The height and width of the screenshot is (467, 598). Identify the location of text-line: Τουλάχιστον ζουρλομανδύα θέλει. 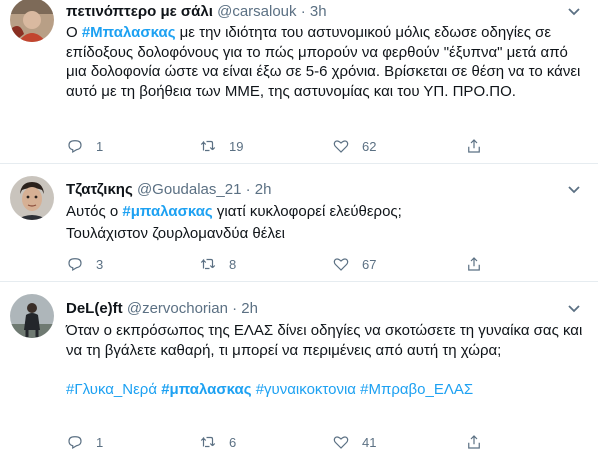
(175, 233).